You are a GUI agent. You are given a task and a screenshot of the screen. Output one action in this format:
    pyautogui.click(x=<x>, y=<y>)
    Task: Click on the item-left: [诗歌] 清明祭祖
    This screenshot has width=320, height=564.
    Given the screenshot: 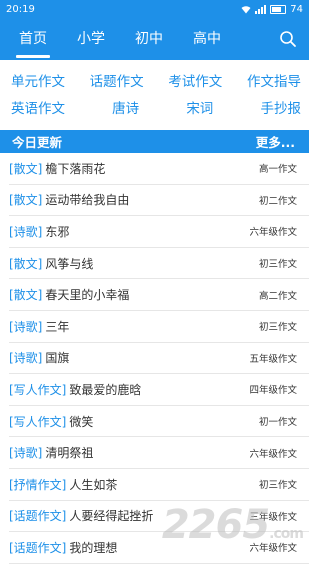 What is the action you would take?
    pyautogui.click(x=51, y=452)
    